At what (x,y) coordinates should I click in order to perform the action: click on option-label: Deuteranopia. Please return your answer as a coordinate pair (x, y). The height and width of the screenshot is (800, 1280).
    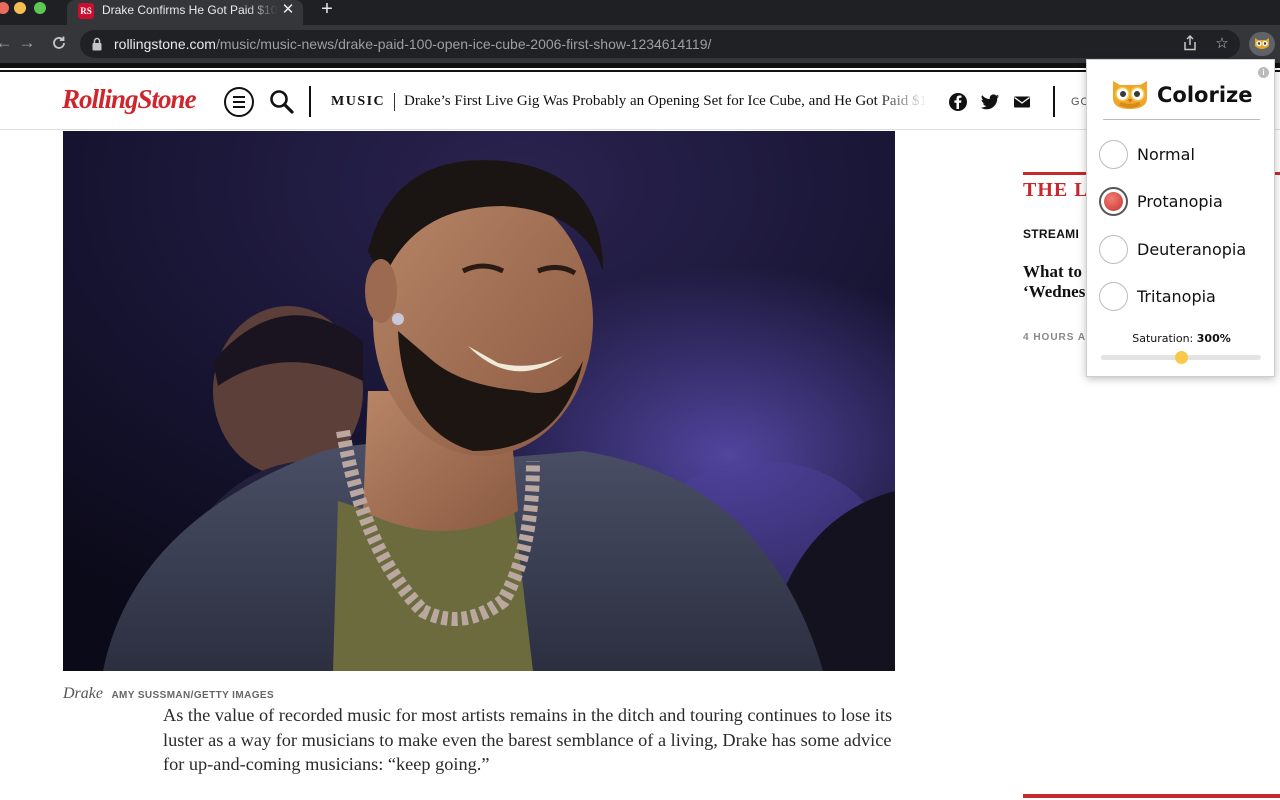
    Looking at the image, I should click on (1191, 249).